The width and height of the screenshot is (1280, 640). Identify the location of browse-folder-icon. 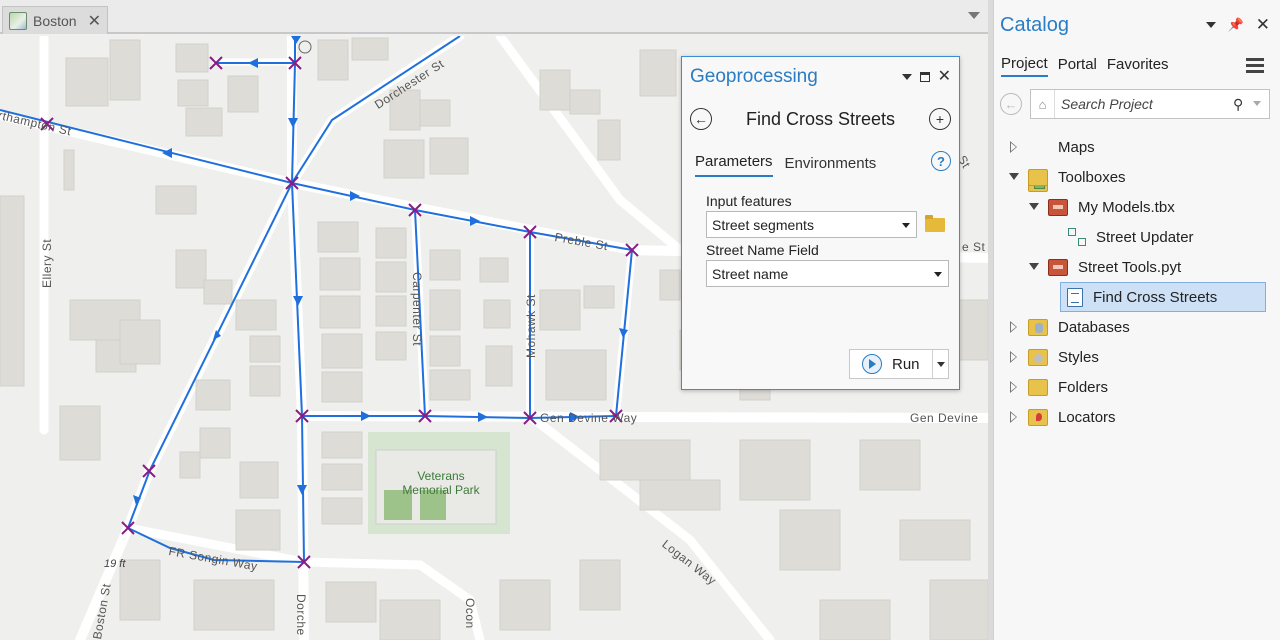
(935, 223).